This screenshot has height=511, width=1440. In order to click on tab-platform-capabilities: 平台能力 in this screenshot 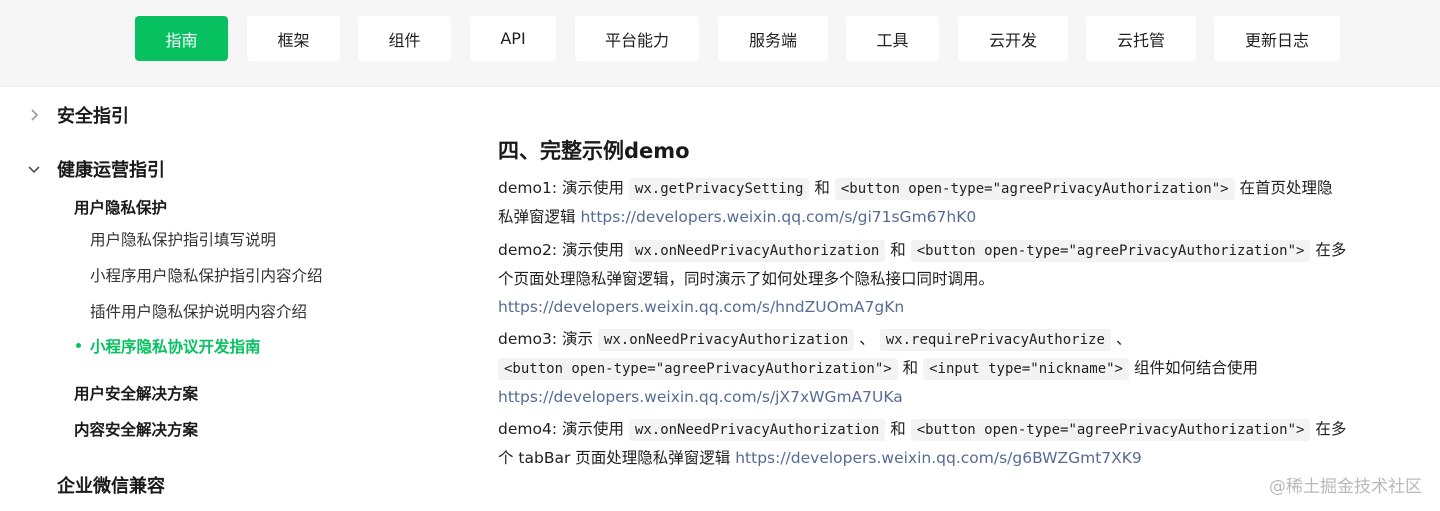, I will do `click(637, 38)`.